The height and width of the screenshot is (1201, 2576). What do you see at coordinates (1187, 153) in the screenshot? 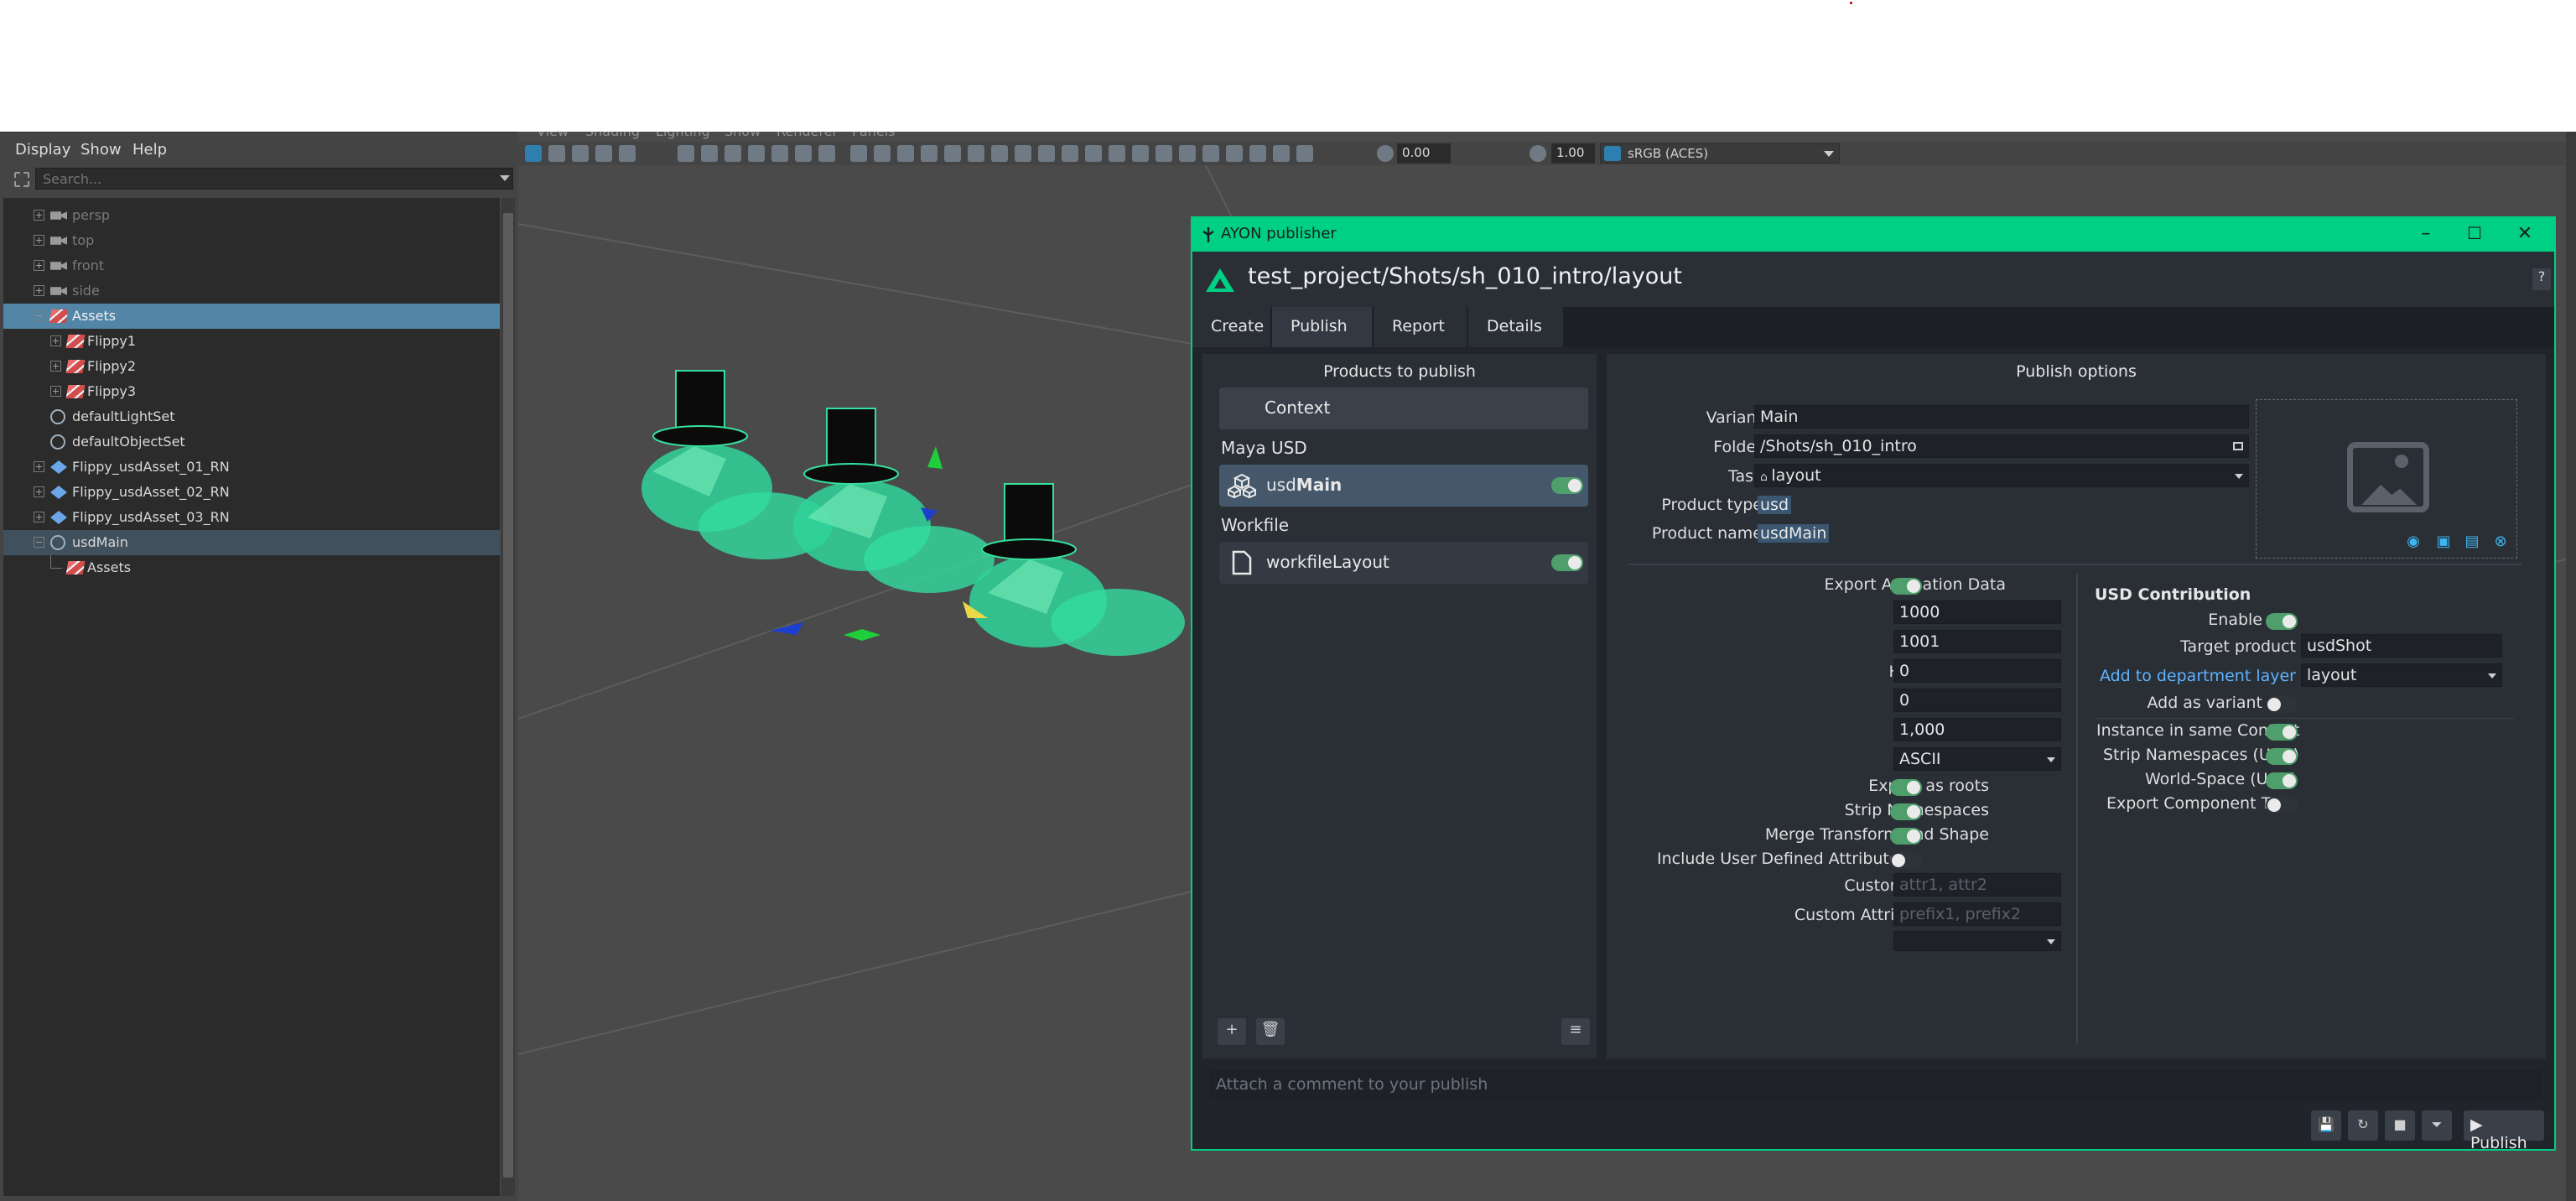
I see `x-ray-joints-icon` at bounding box center [1187, 153].